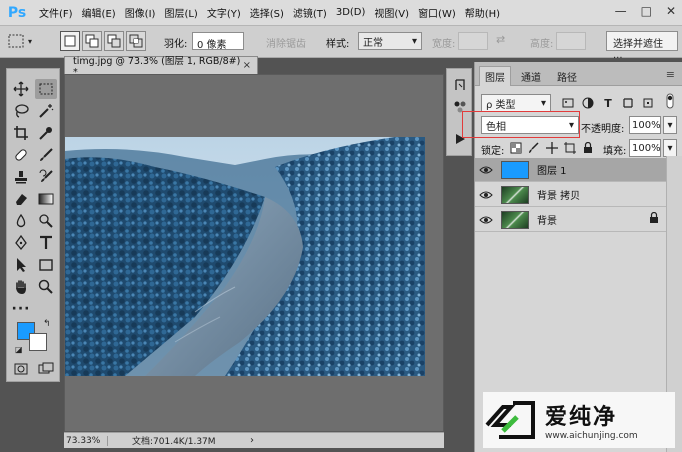  What do you see at coordinates (21, 243) in the screenshot?
I see `pen-tool` at bounding box center [21, 243].